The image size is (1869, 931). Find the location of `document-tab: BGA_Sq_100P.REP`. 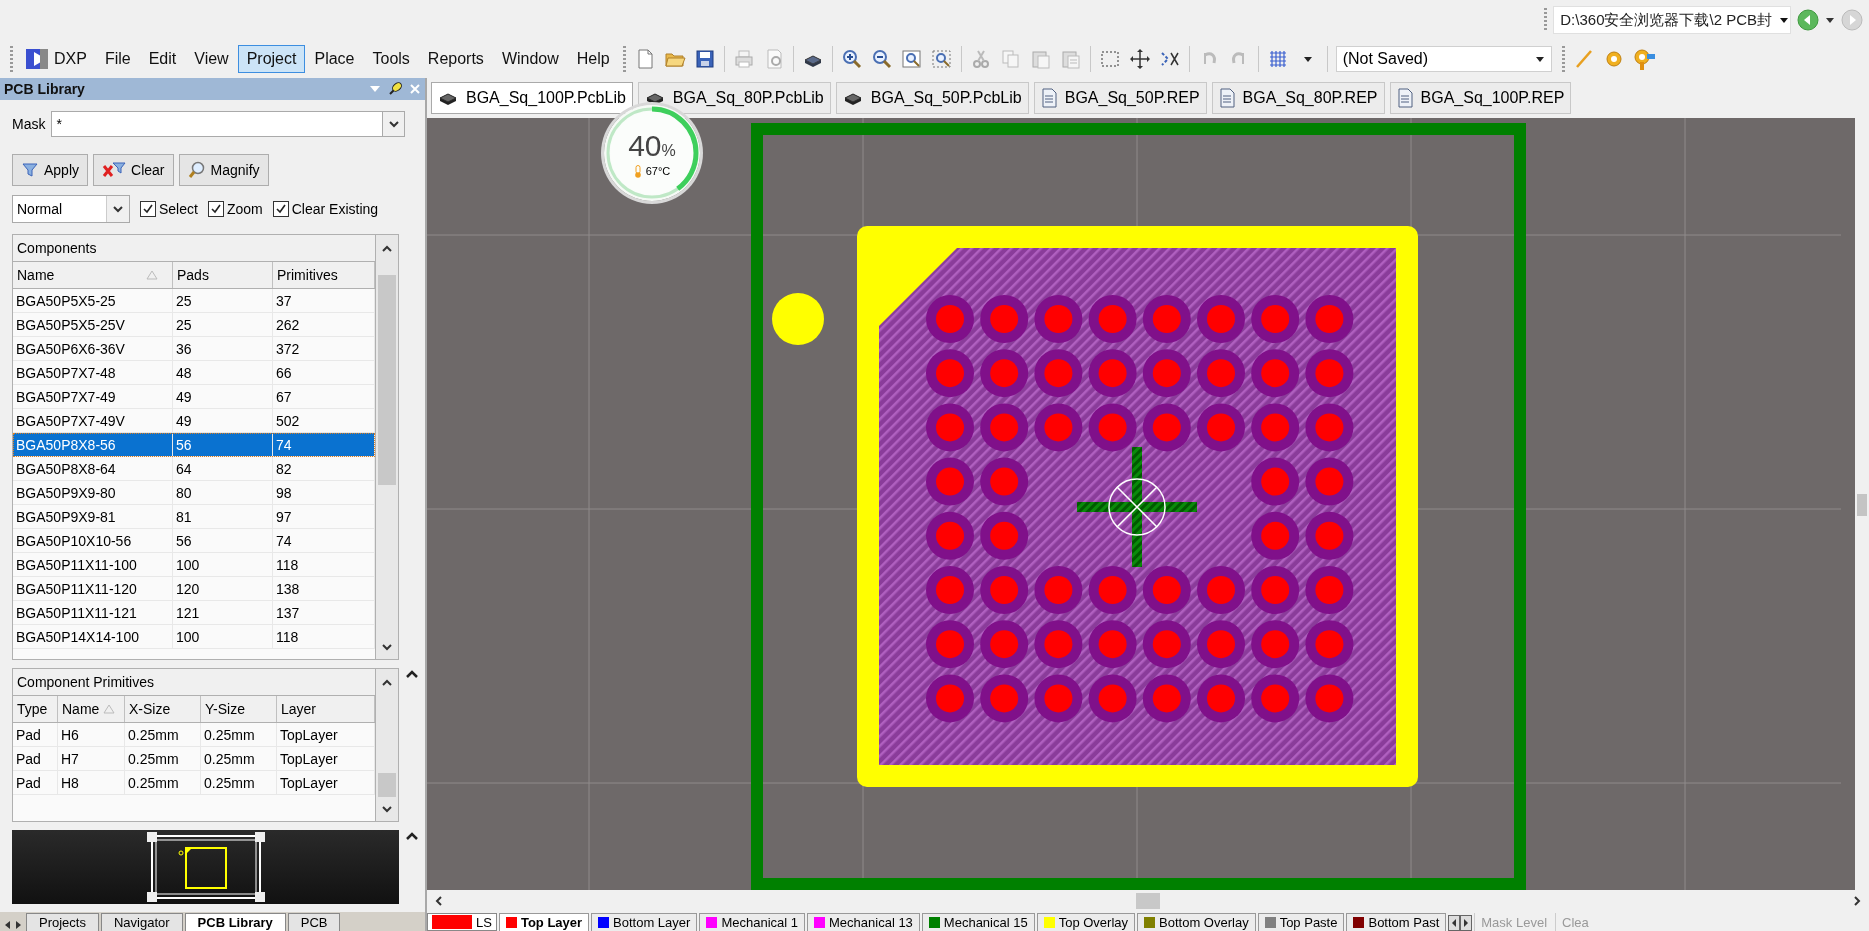

document-tab: BGA_Sq_100P.REP is located at coordinates (1480, 98).